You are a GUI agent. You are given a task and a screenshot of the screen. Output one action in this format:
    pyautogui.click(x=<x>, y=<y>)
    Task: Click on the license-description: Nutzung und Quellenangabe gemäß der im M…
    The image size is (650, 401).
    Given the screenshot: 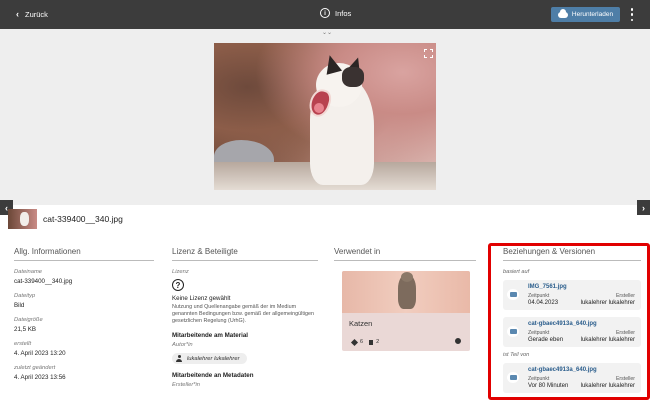 What is the action you would take?
    pyautogui.click(x=243, y=314)
    